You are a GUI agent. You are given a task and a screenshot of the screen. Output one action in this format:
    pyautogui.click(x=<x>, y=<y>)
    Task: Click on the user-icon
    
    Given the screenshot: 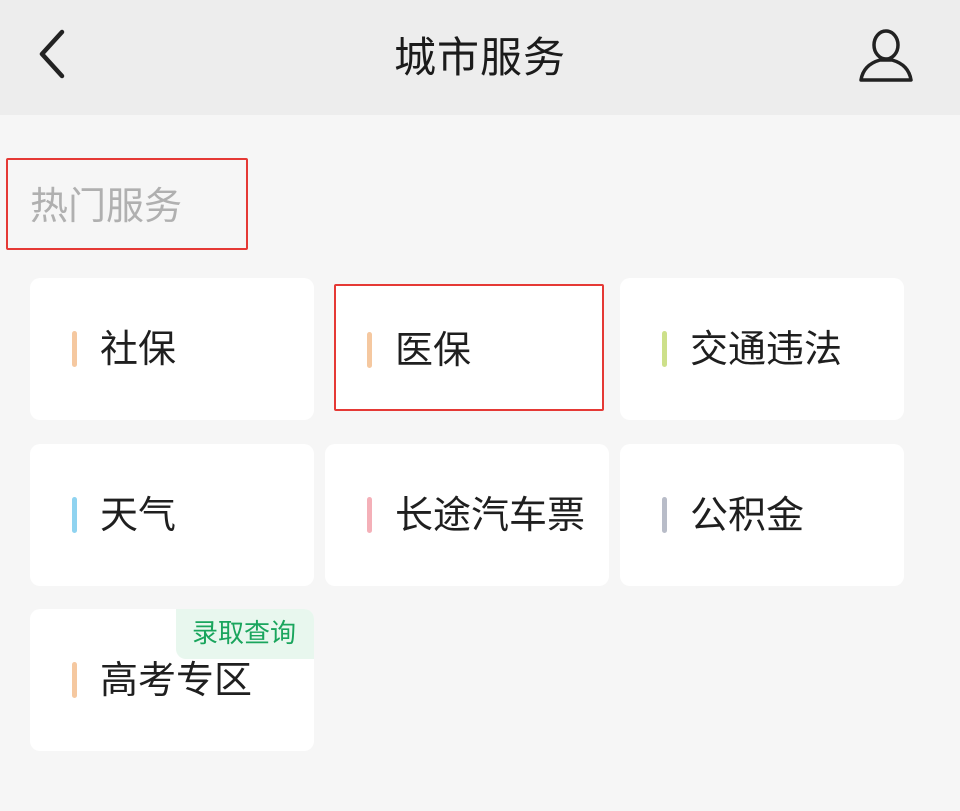 What is the action you would take?
    pyautogui.click(x=886, y=55)
    